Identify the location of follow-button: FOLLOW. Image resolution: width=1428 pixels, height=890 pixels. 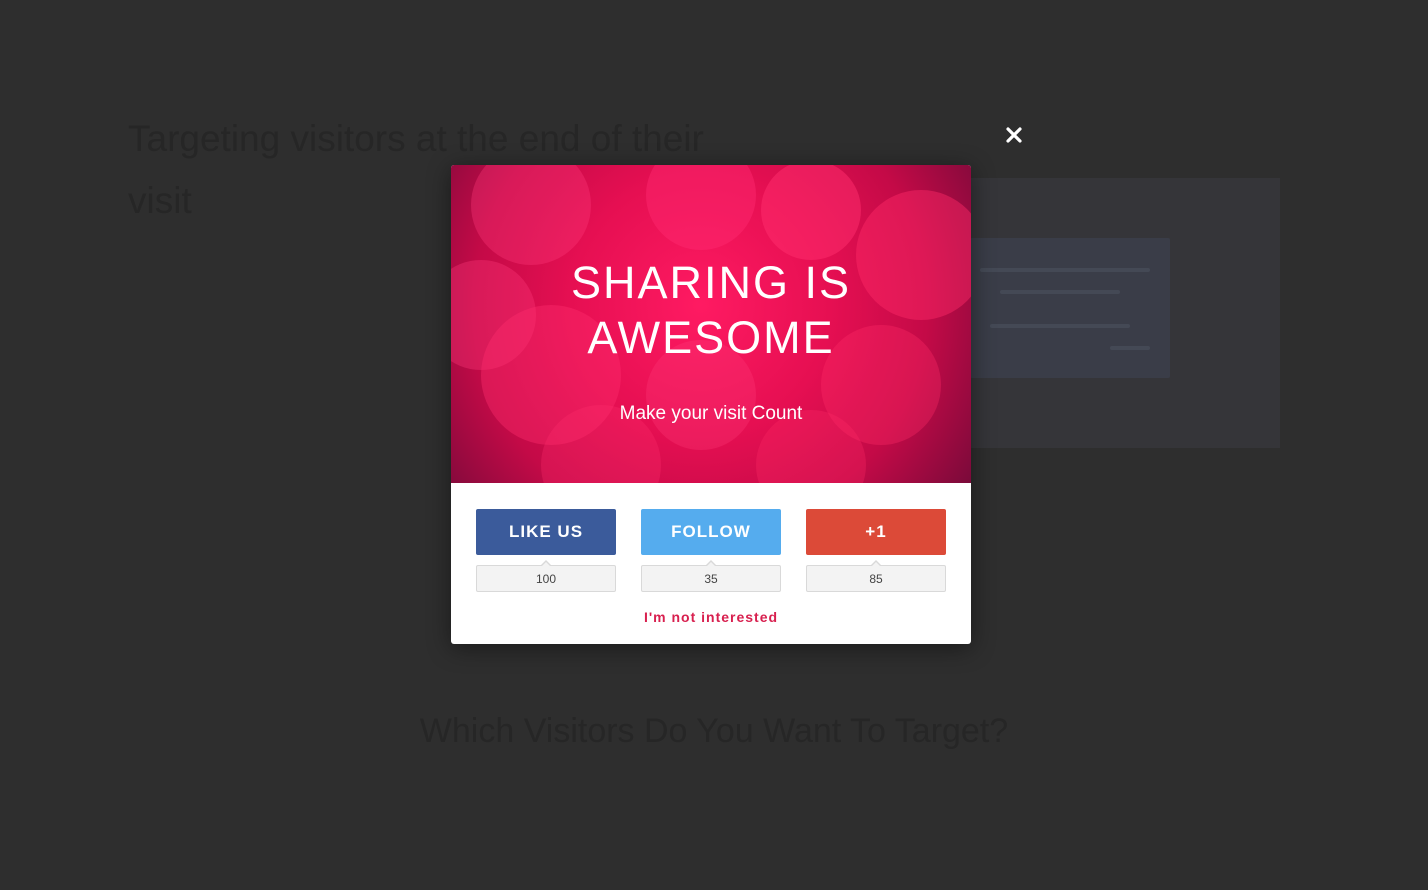
(711, 532).